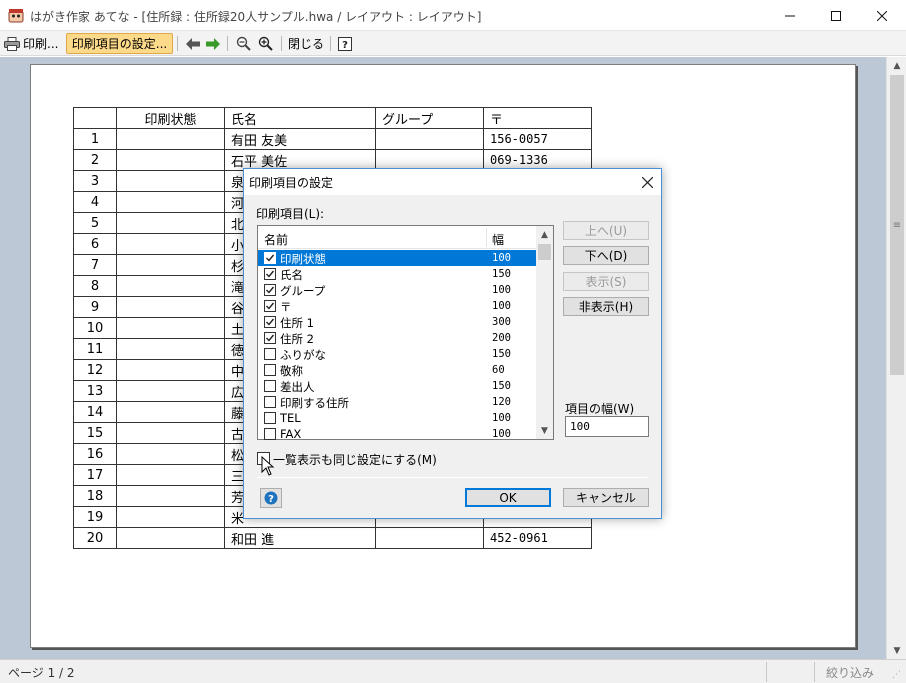 This screenshot has height=683, width=906. I want to click on table-header-row: 印刷状態 氏名 グループ 〒, so click(332, 118).